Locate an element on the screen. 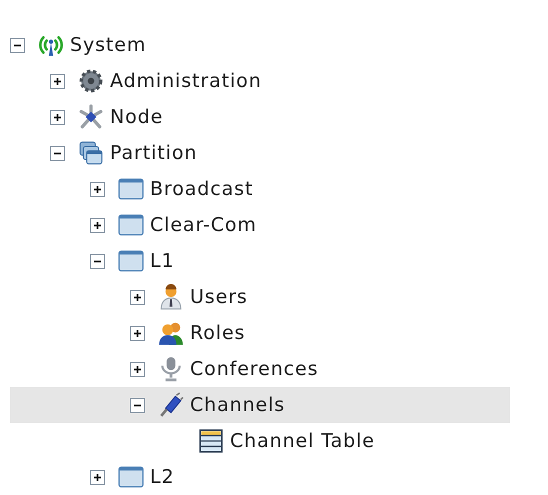 Image resolution: width=548 pixels, height=495 pixels. table-icon is located at coordinates (211, 441).